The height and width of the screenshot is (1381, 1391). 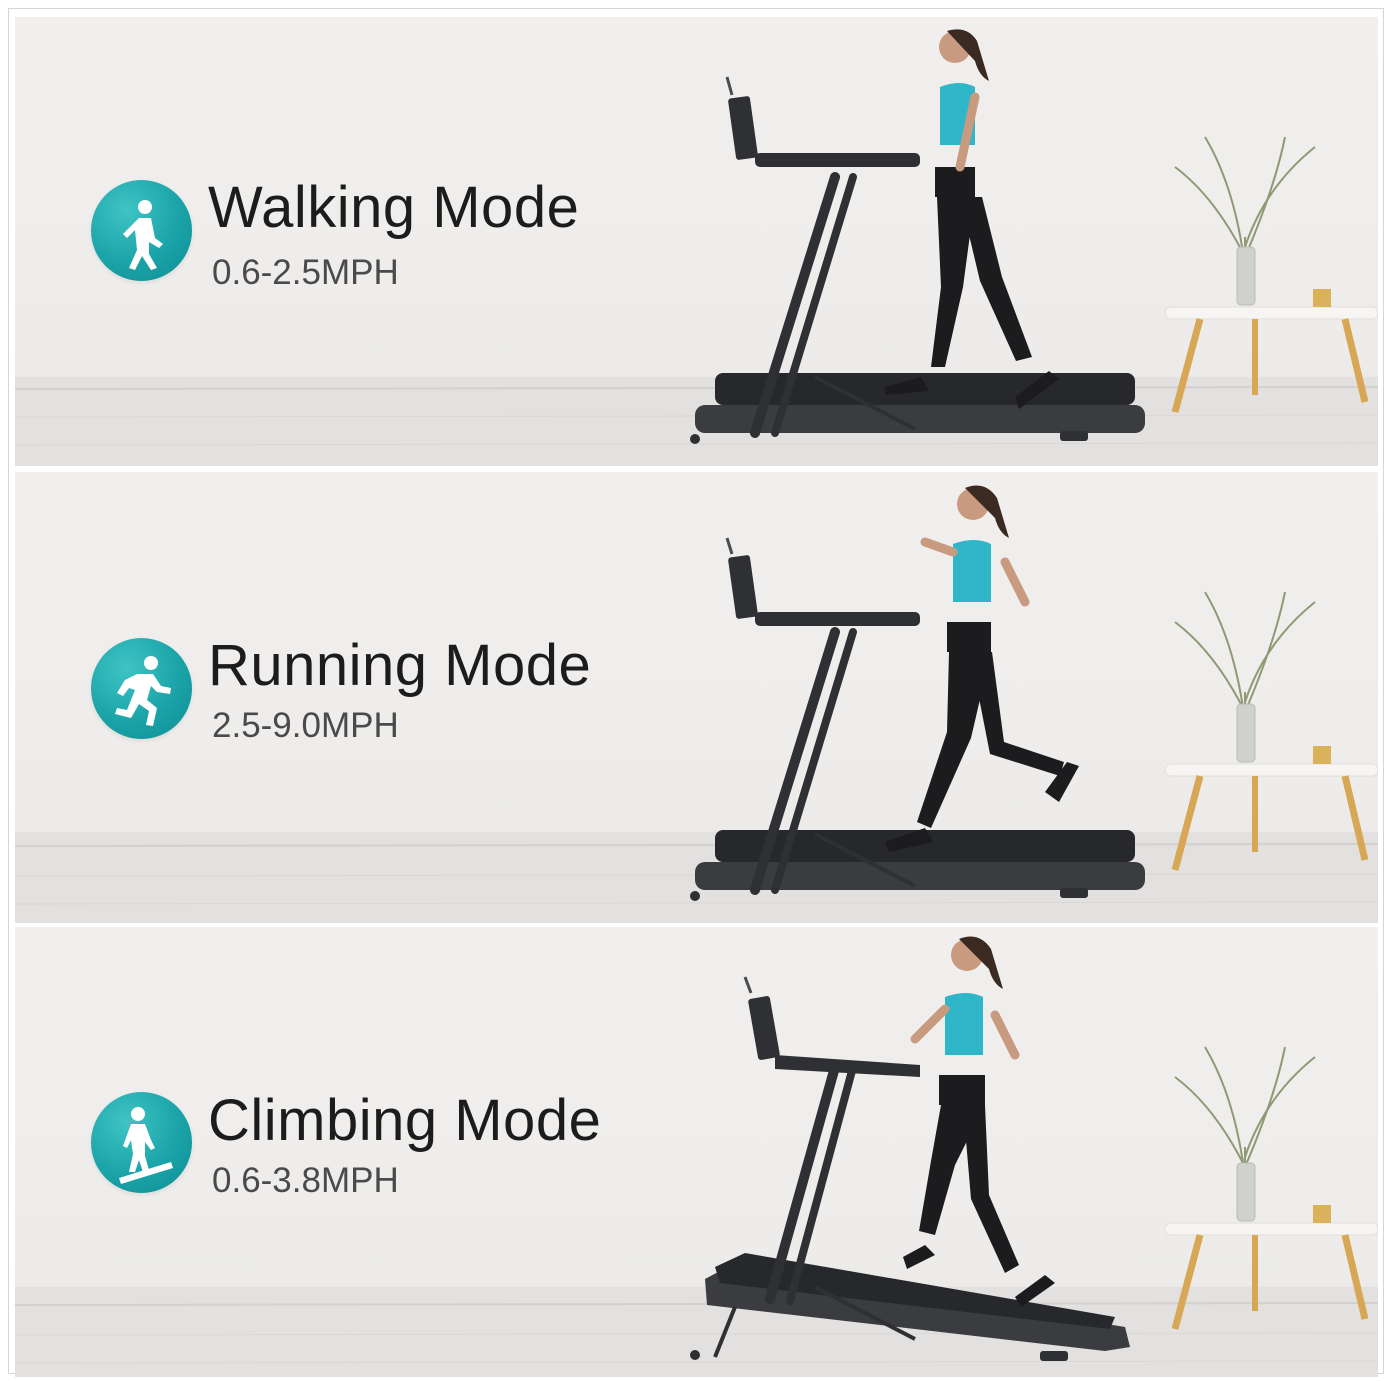 I want to click on climbing-person-glyph, so click(x=146, y=1145).